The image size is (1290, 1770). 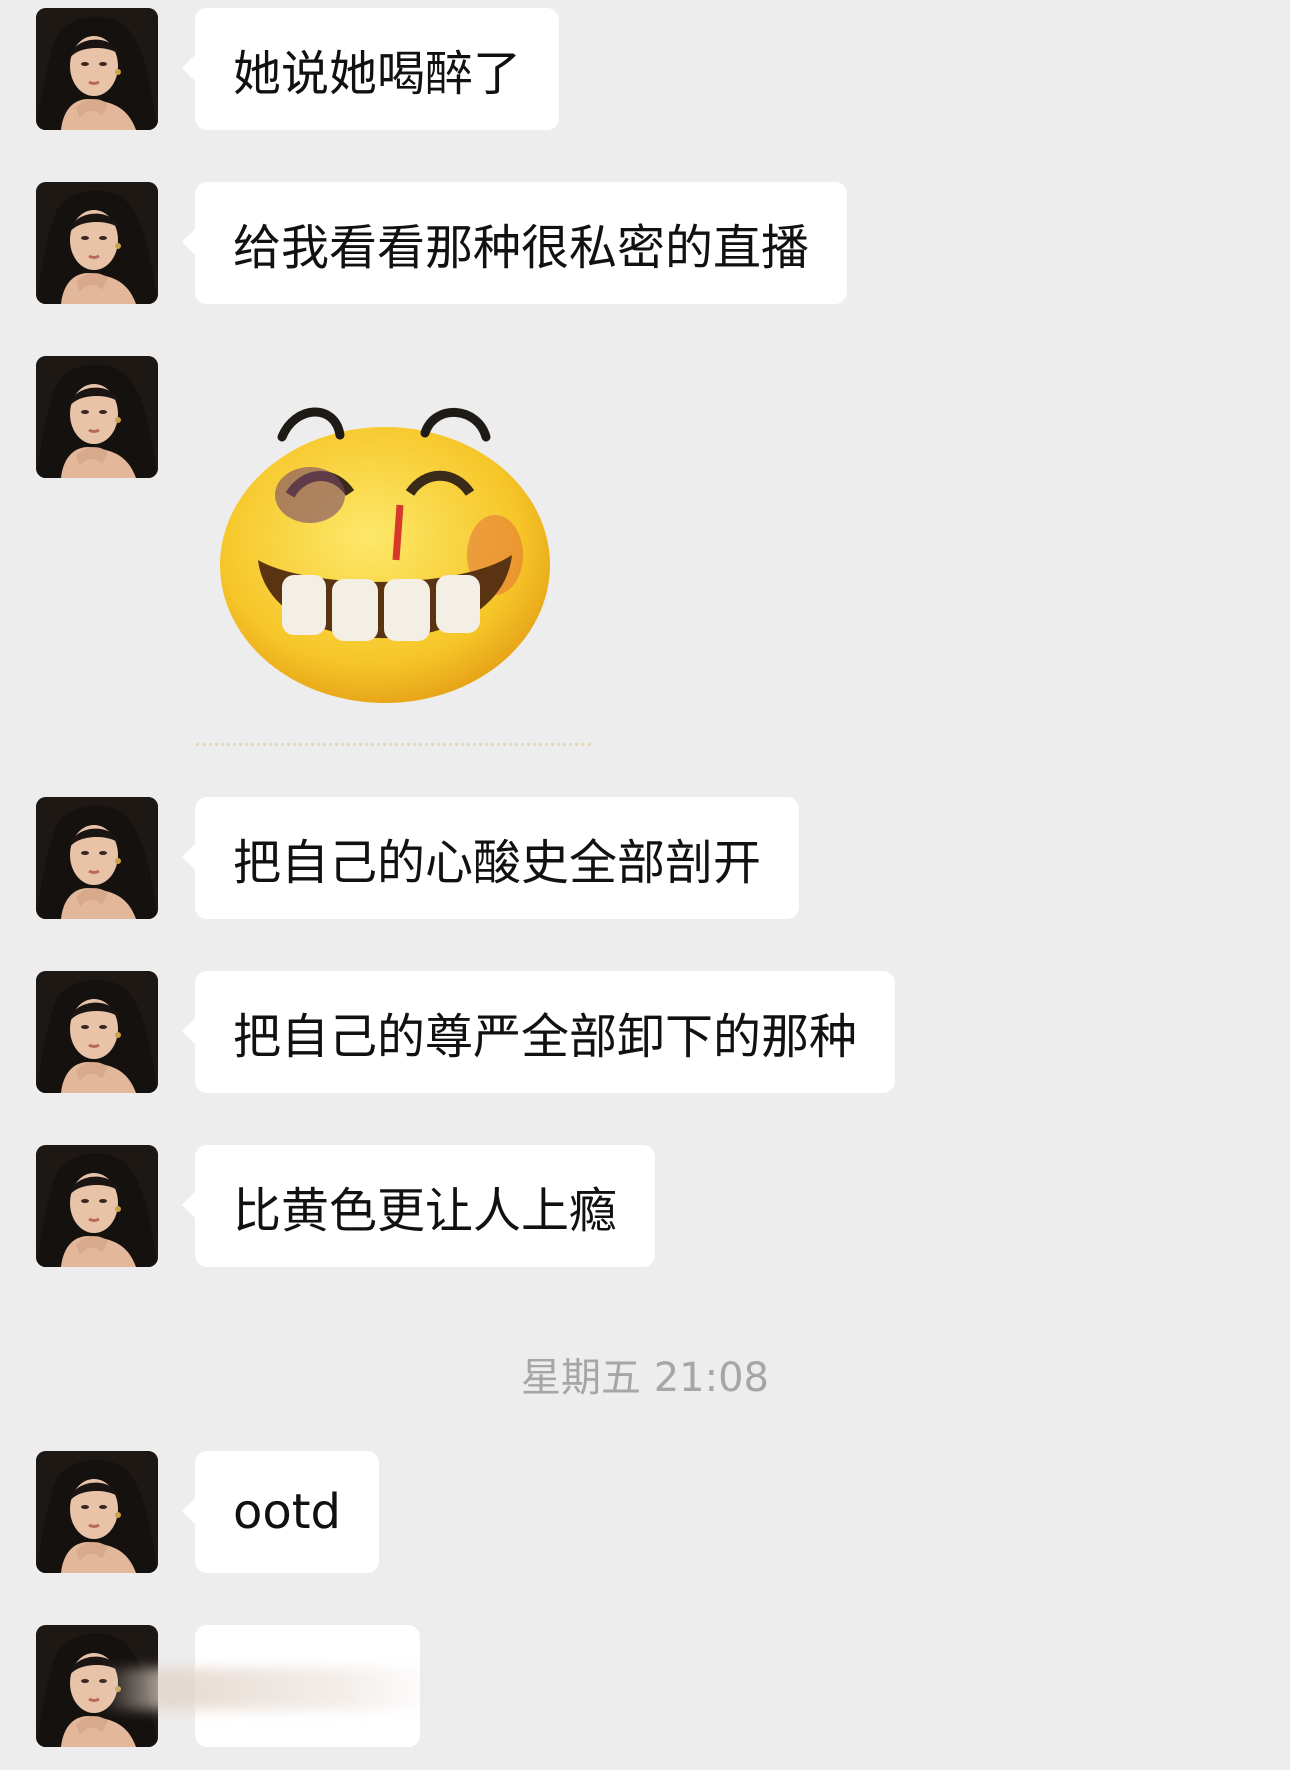 I want to click on message-bubble: 把自己的心酸史全部剖开, so click(x=490, y=858).